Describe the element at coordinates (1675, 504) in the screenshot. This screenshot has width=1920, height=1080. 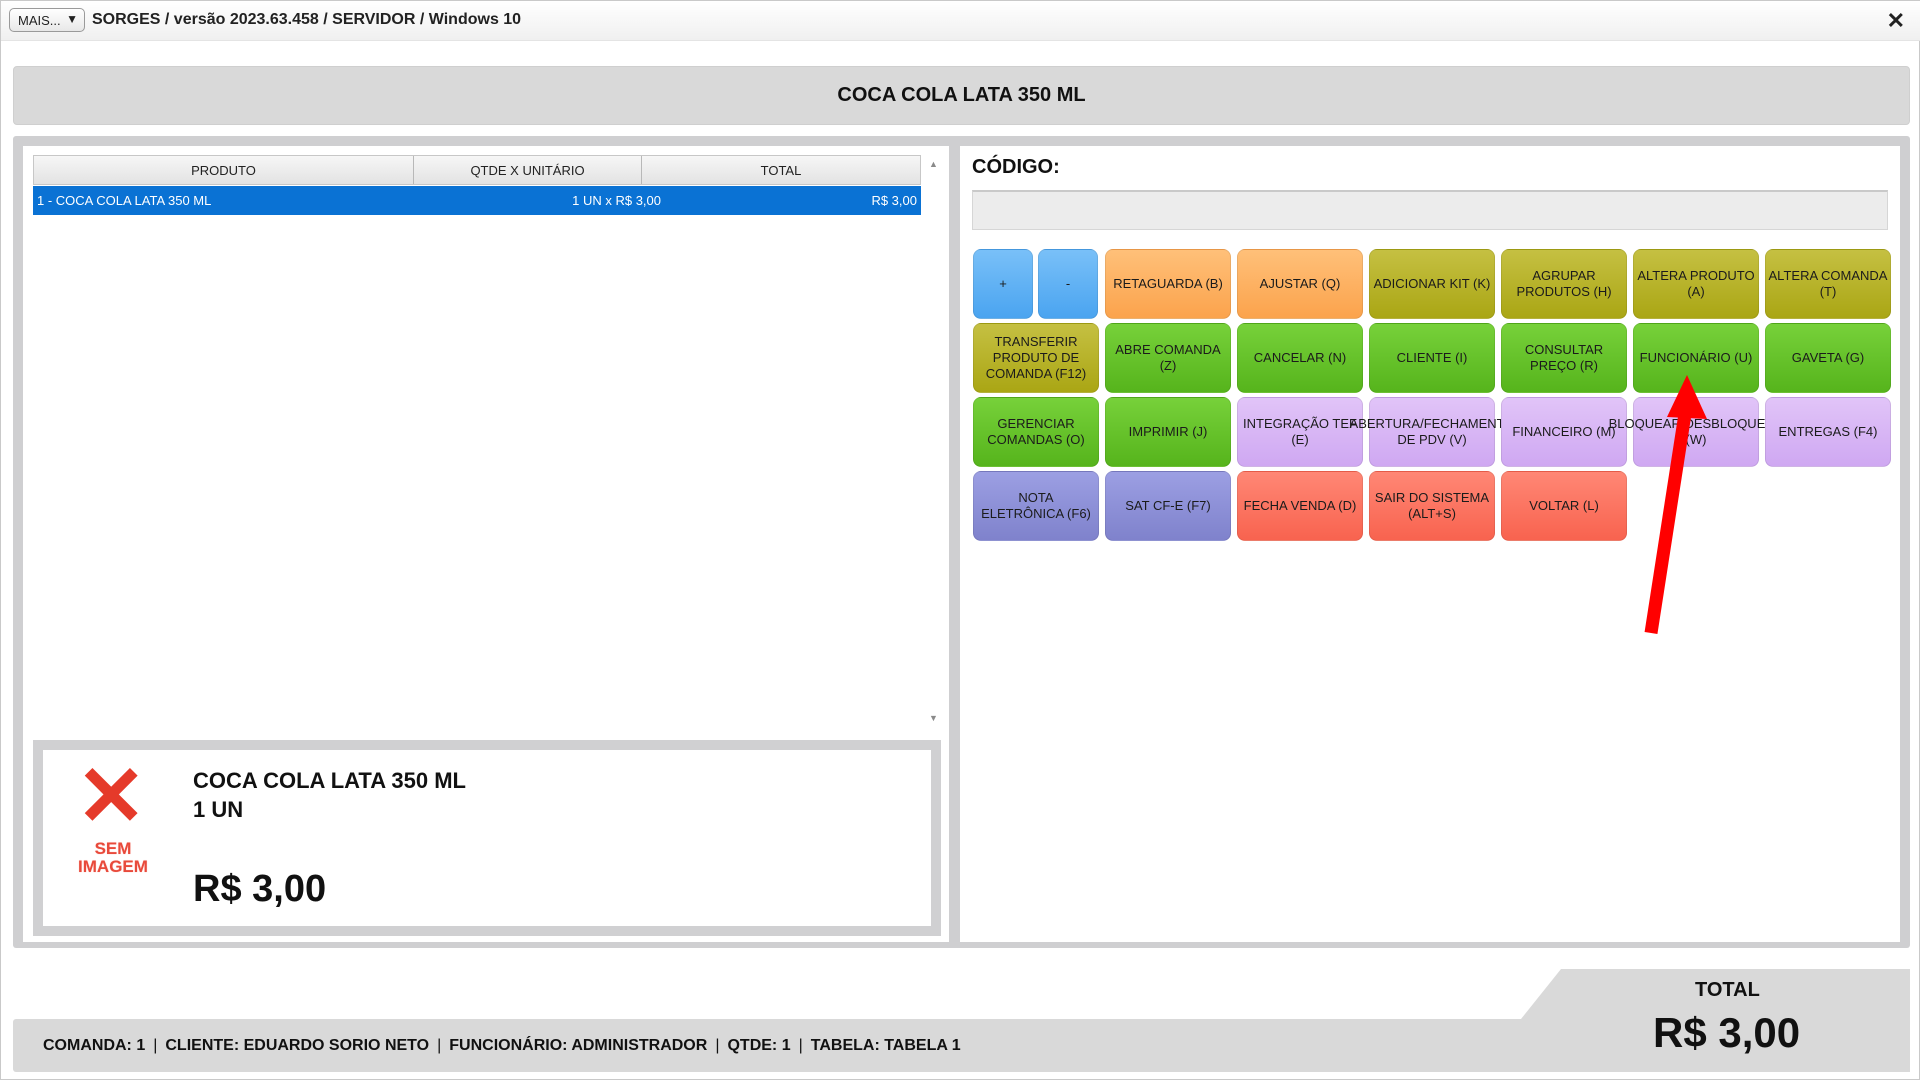
I see `red-arrow-annotation` at that location.